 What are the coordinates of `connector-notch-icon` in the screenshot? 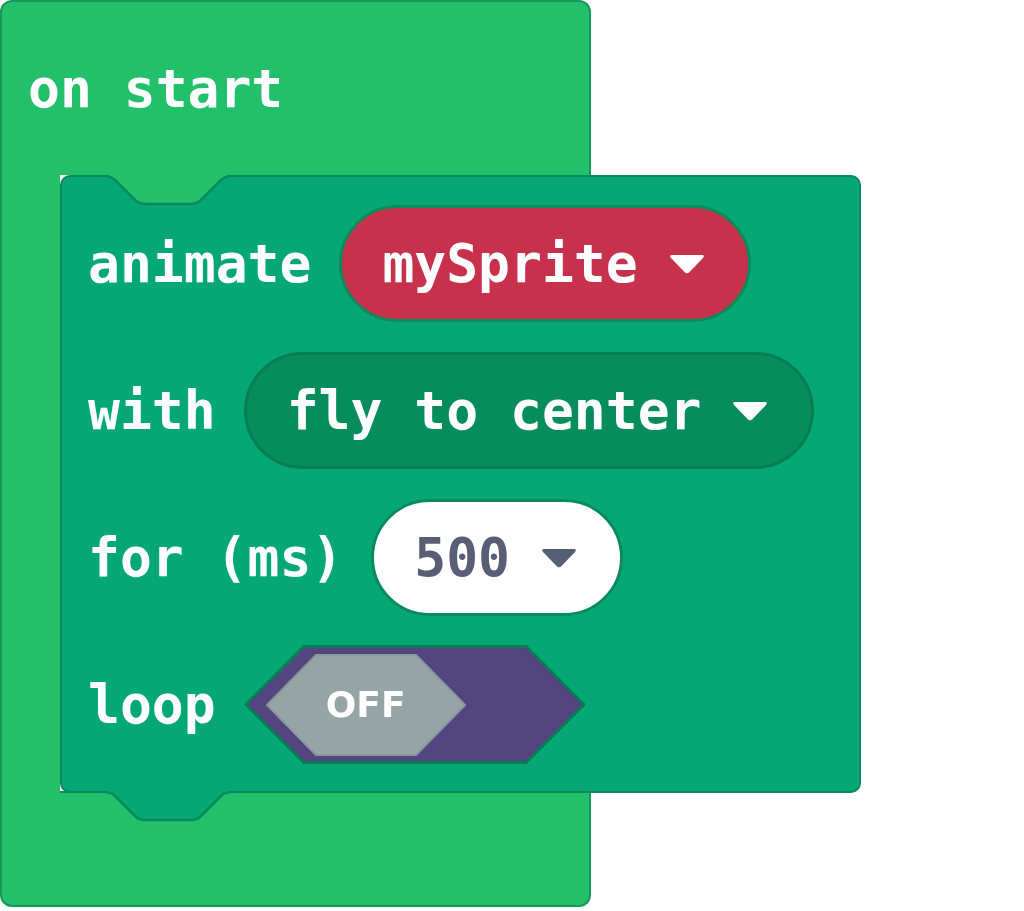 It's located at (168, 191).